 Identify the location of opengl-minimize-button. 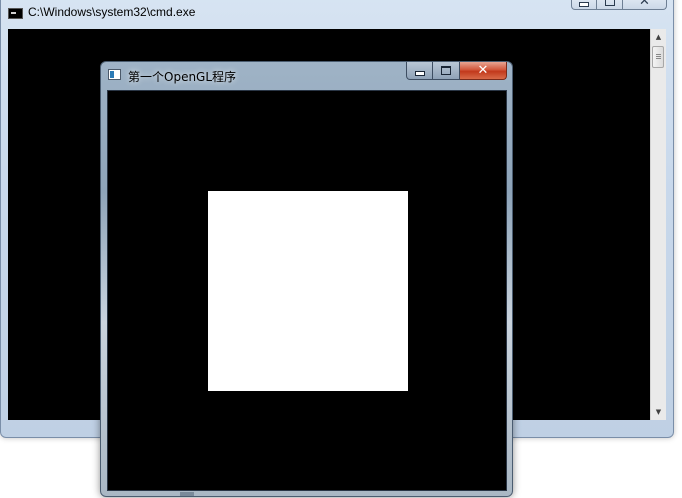
(419, 71).